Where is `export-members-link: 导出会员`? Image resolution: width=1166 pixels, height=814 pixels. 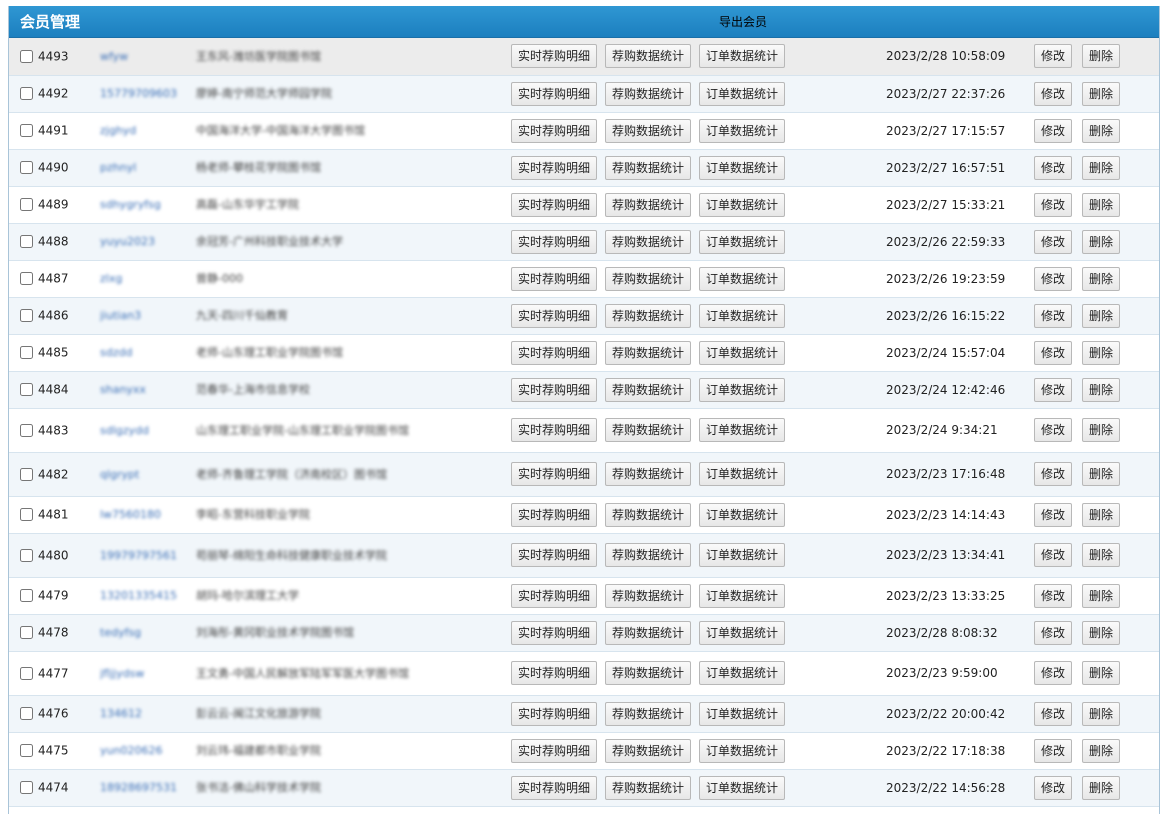 export-members-link: 导出会员 is located at coordinates (743, 21).